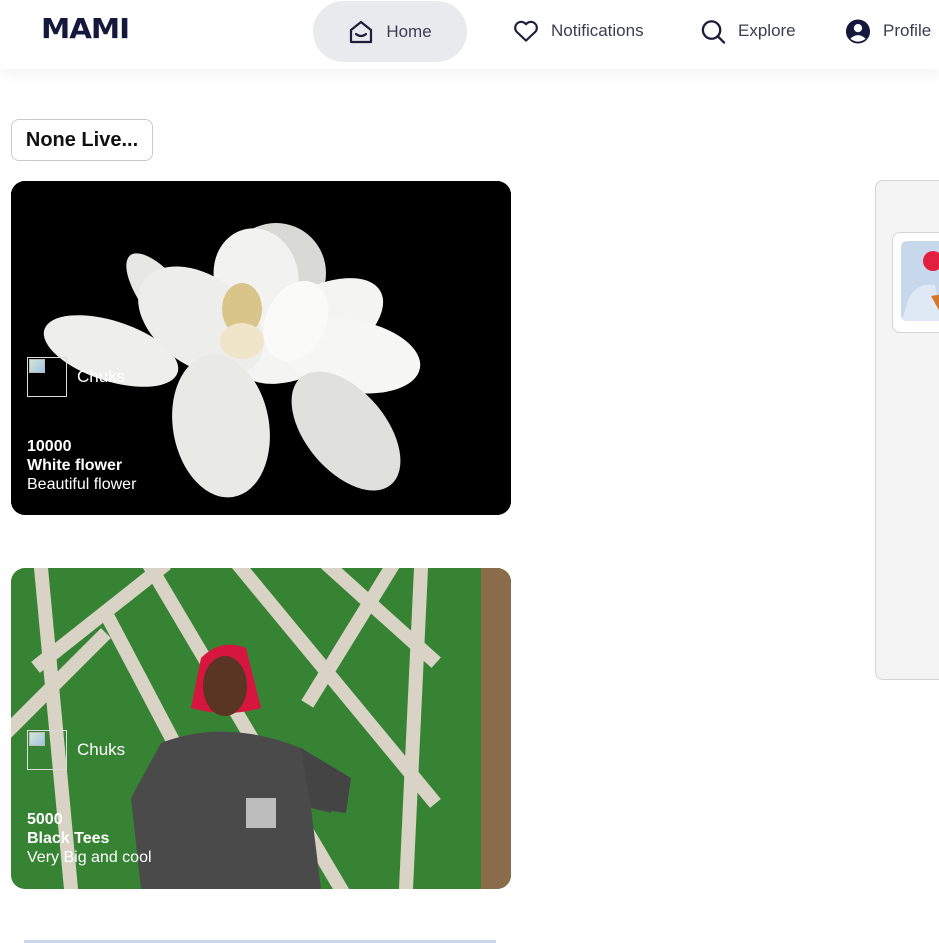 This screenshot has width=939, height=943. Describe the element at coordinates (526, 31) in the screenshot. I see `heart-icon` at that location.